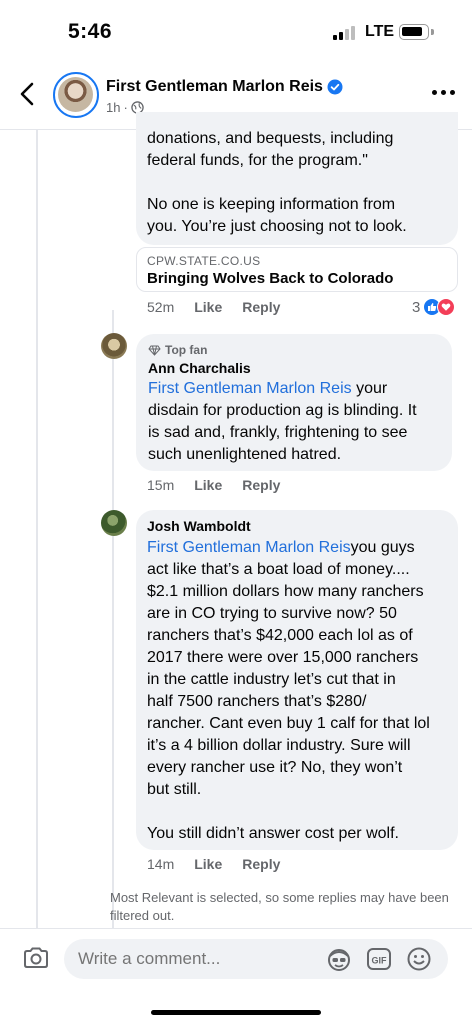 This screenshot has width=472, height=1024. Describe the element at coordinates (414, 32) in the screenshot. I see `battery-icon` at that location.